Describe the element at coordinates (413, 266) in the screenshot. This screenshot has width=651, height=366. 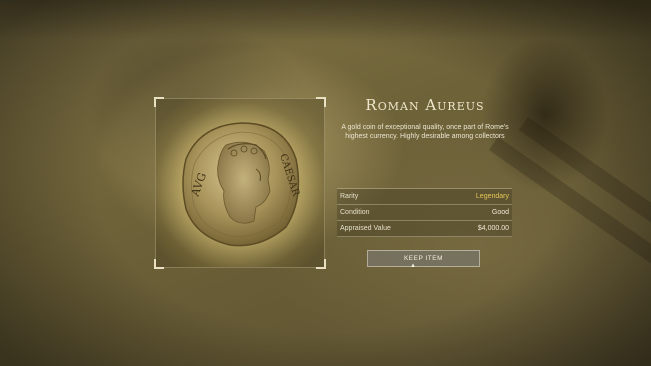
I see `mouse-cursor-icon: ▲` at that location.